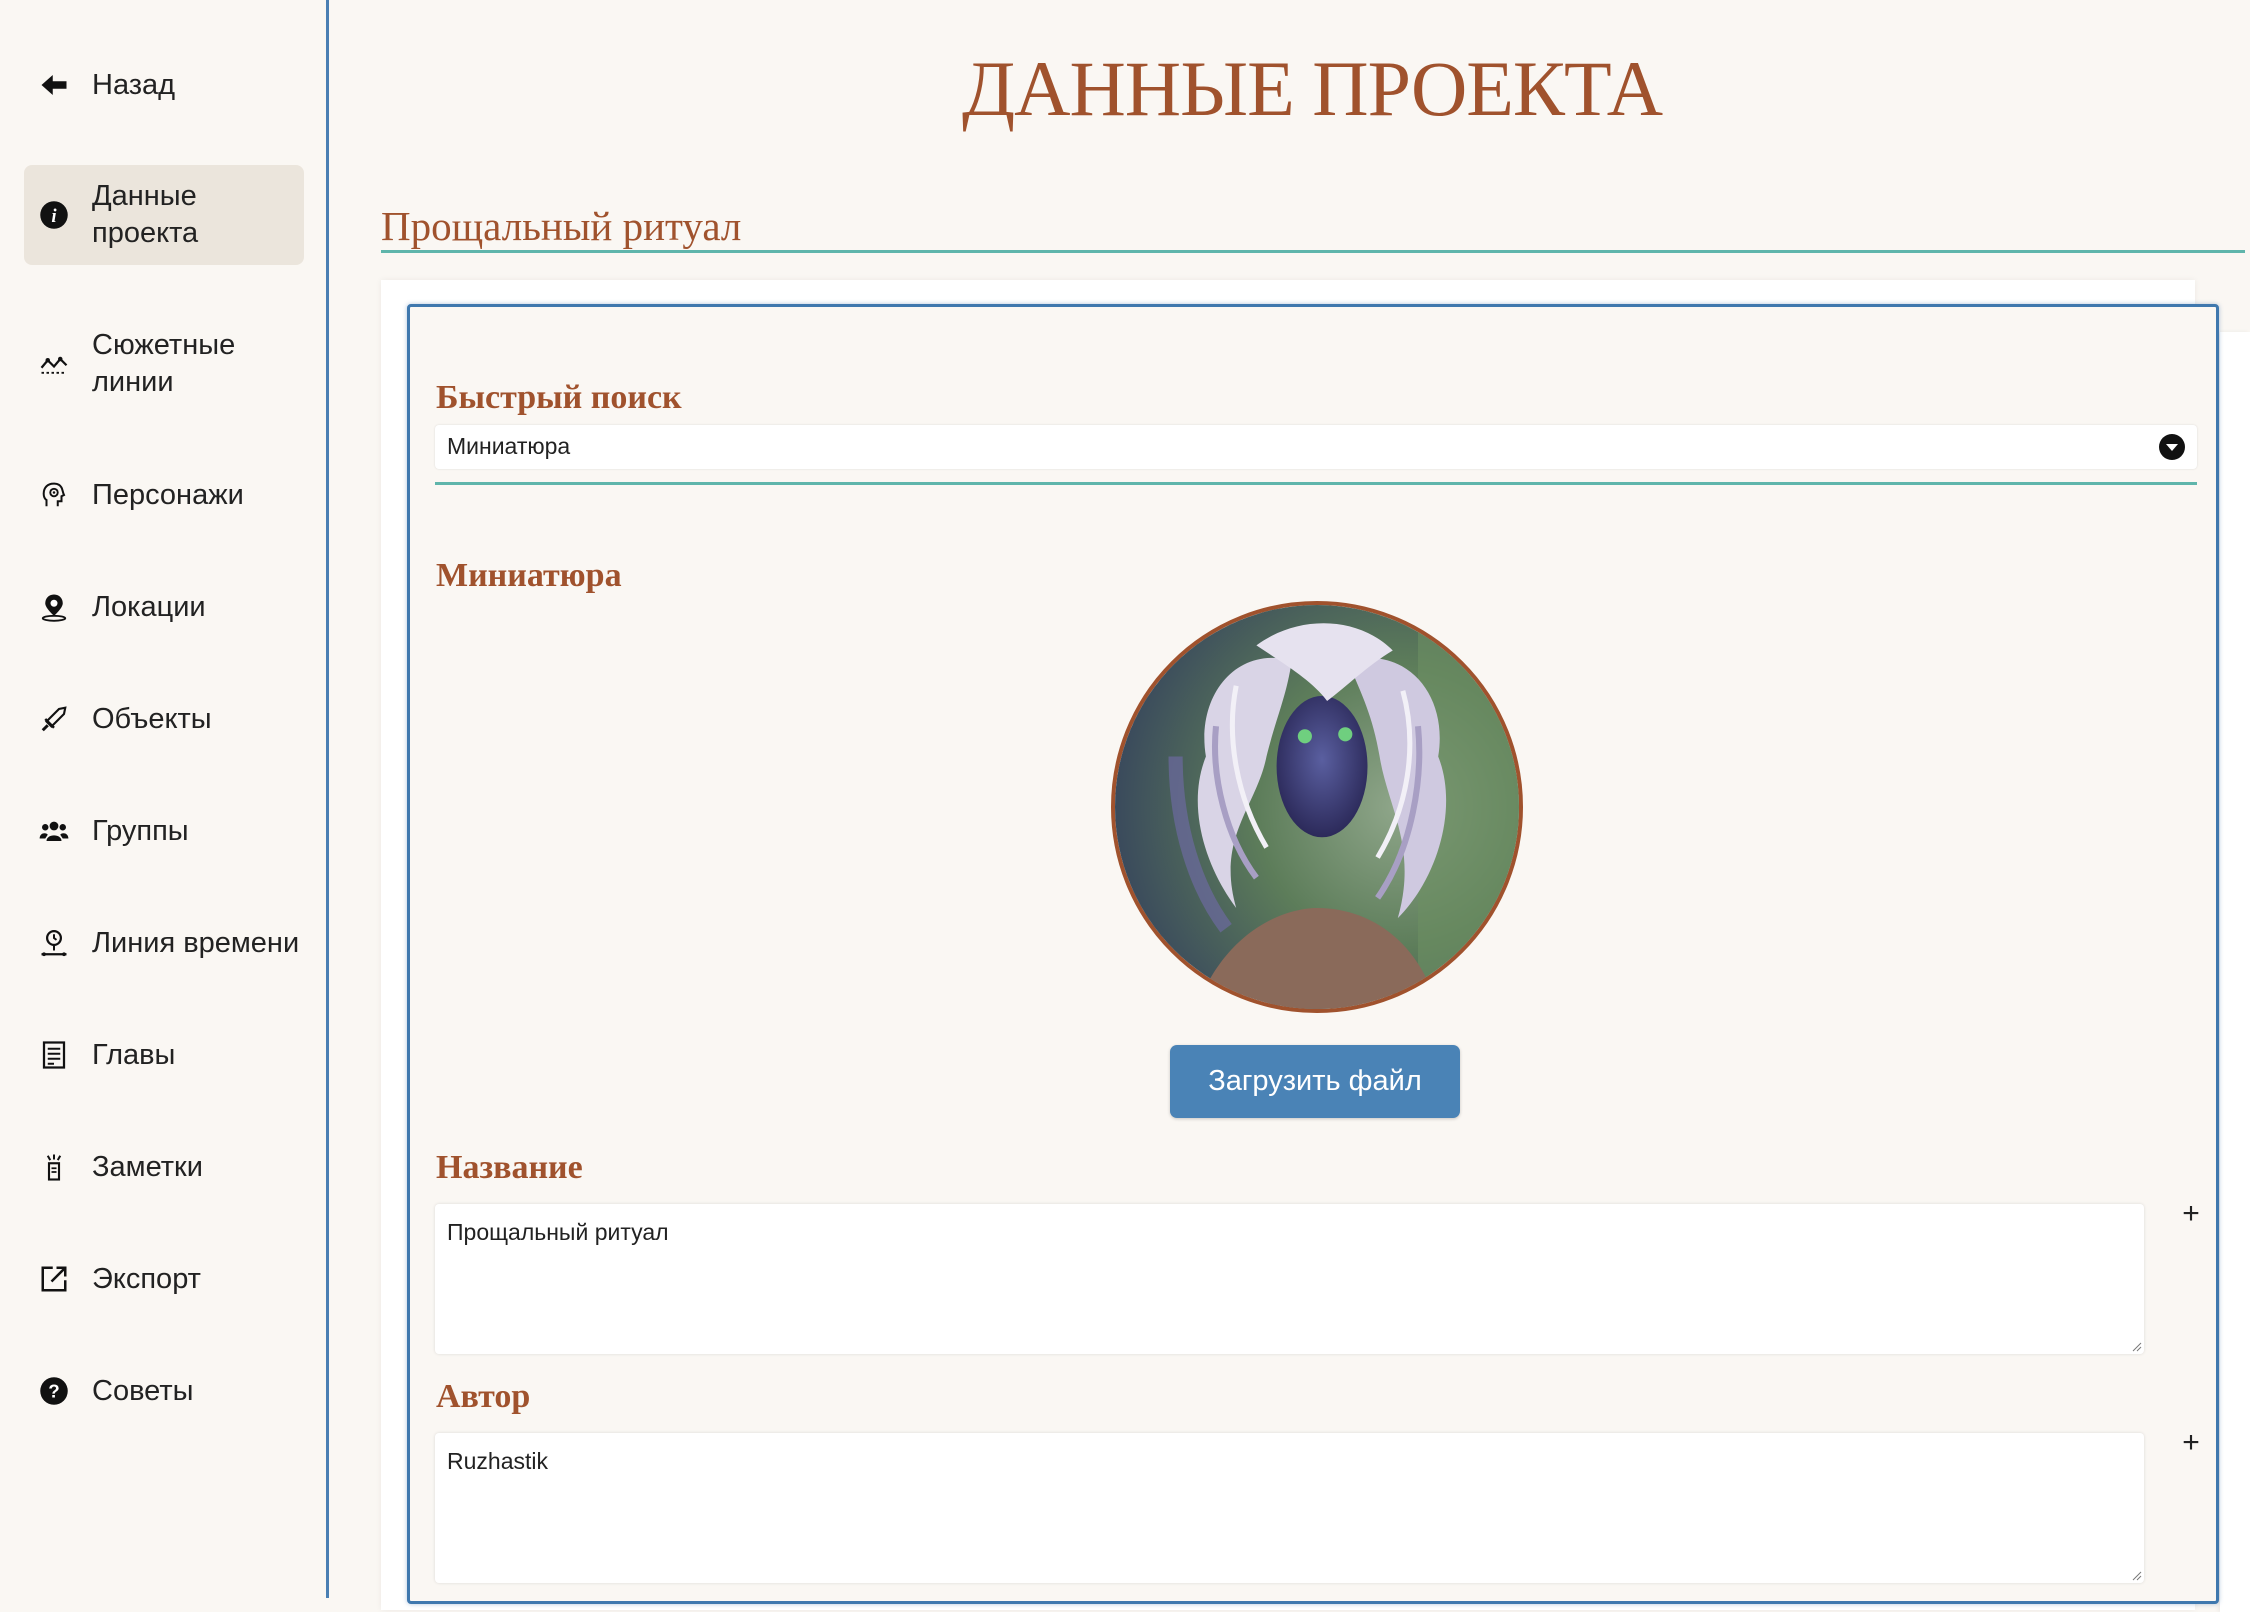  Describe the element at coordinates (147, 1166) in the screenshot. I see `sidebar-item-label: Заметки` at that location.